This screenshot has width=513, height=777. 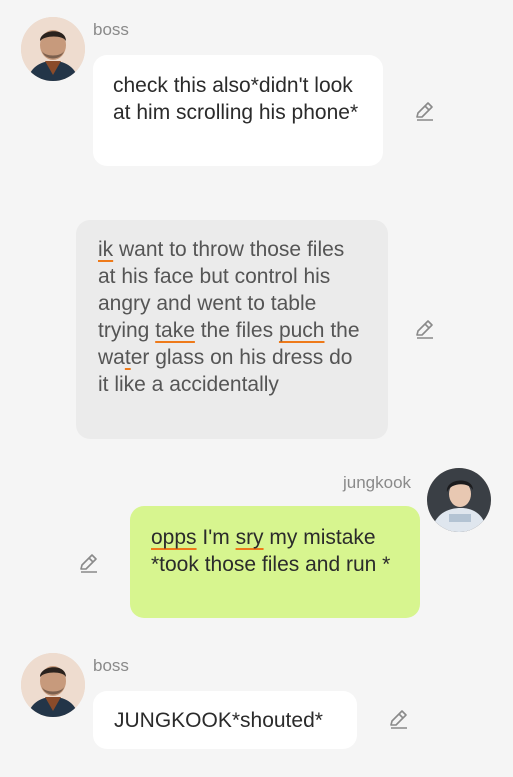 What do you see at coordinates (174, 537) in the screenshot?
I see `misspelled-word: opps` at bounding box center [174, 537].